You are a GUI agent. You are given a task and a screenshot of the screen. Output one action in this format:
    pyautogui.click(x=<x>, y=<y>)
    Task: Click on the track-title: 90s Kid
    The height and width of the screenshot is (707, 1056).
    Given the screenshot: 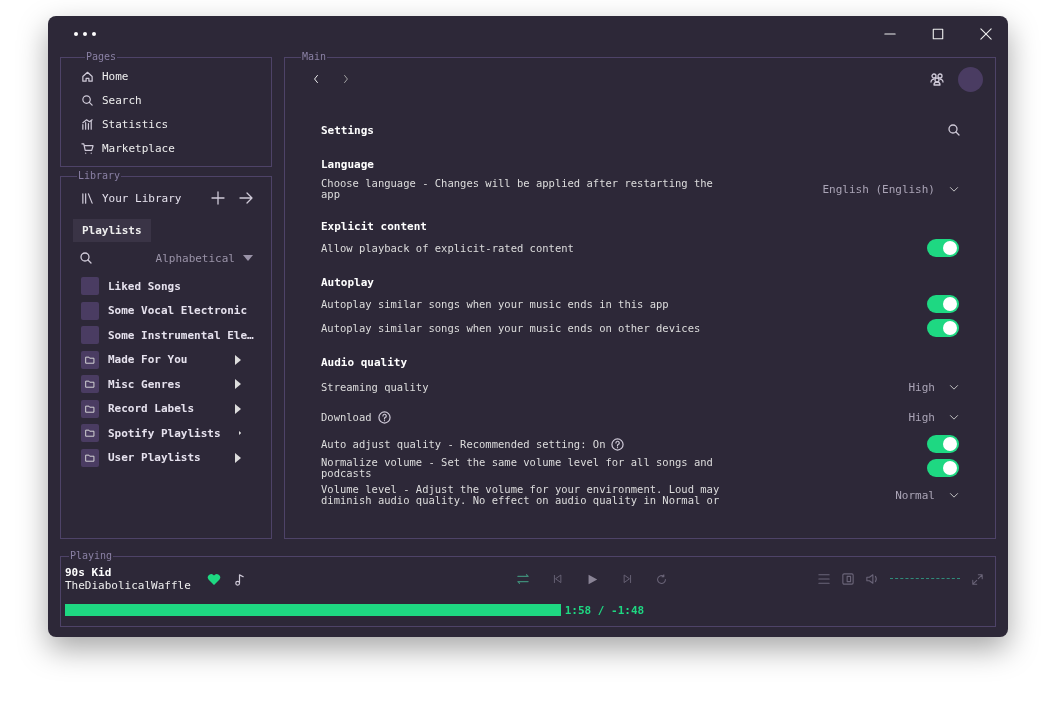 What is the action you would take?
    pyautogui.click(x=128, y=572)
    